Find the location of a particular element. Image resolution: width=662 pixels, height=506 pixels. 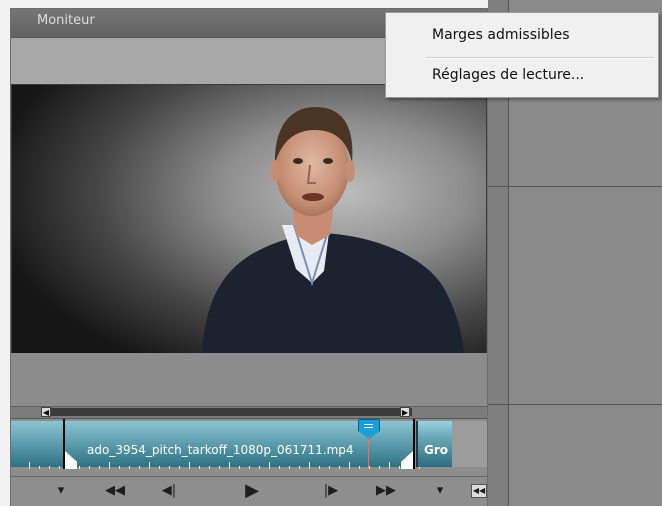

transport-controls: ▾ ◀◀ ◀| ▶ |▶ ▶▶ ▾ ◀◀ is located at coordinates (249, 491).